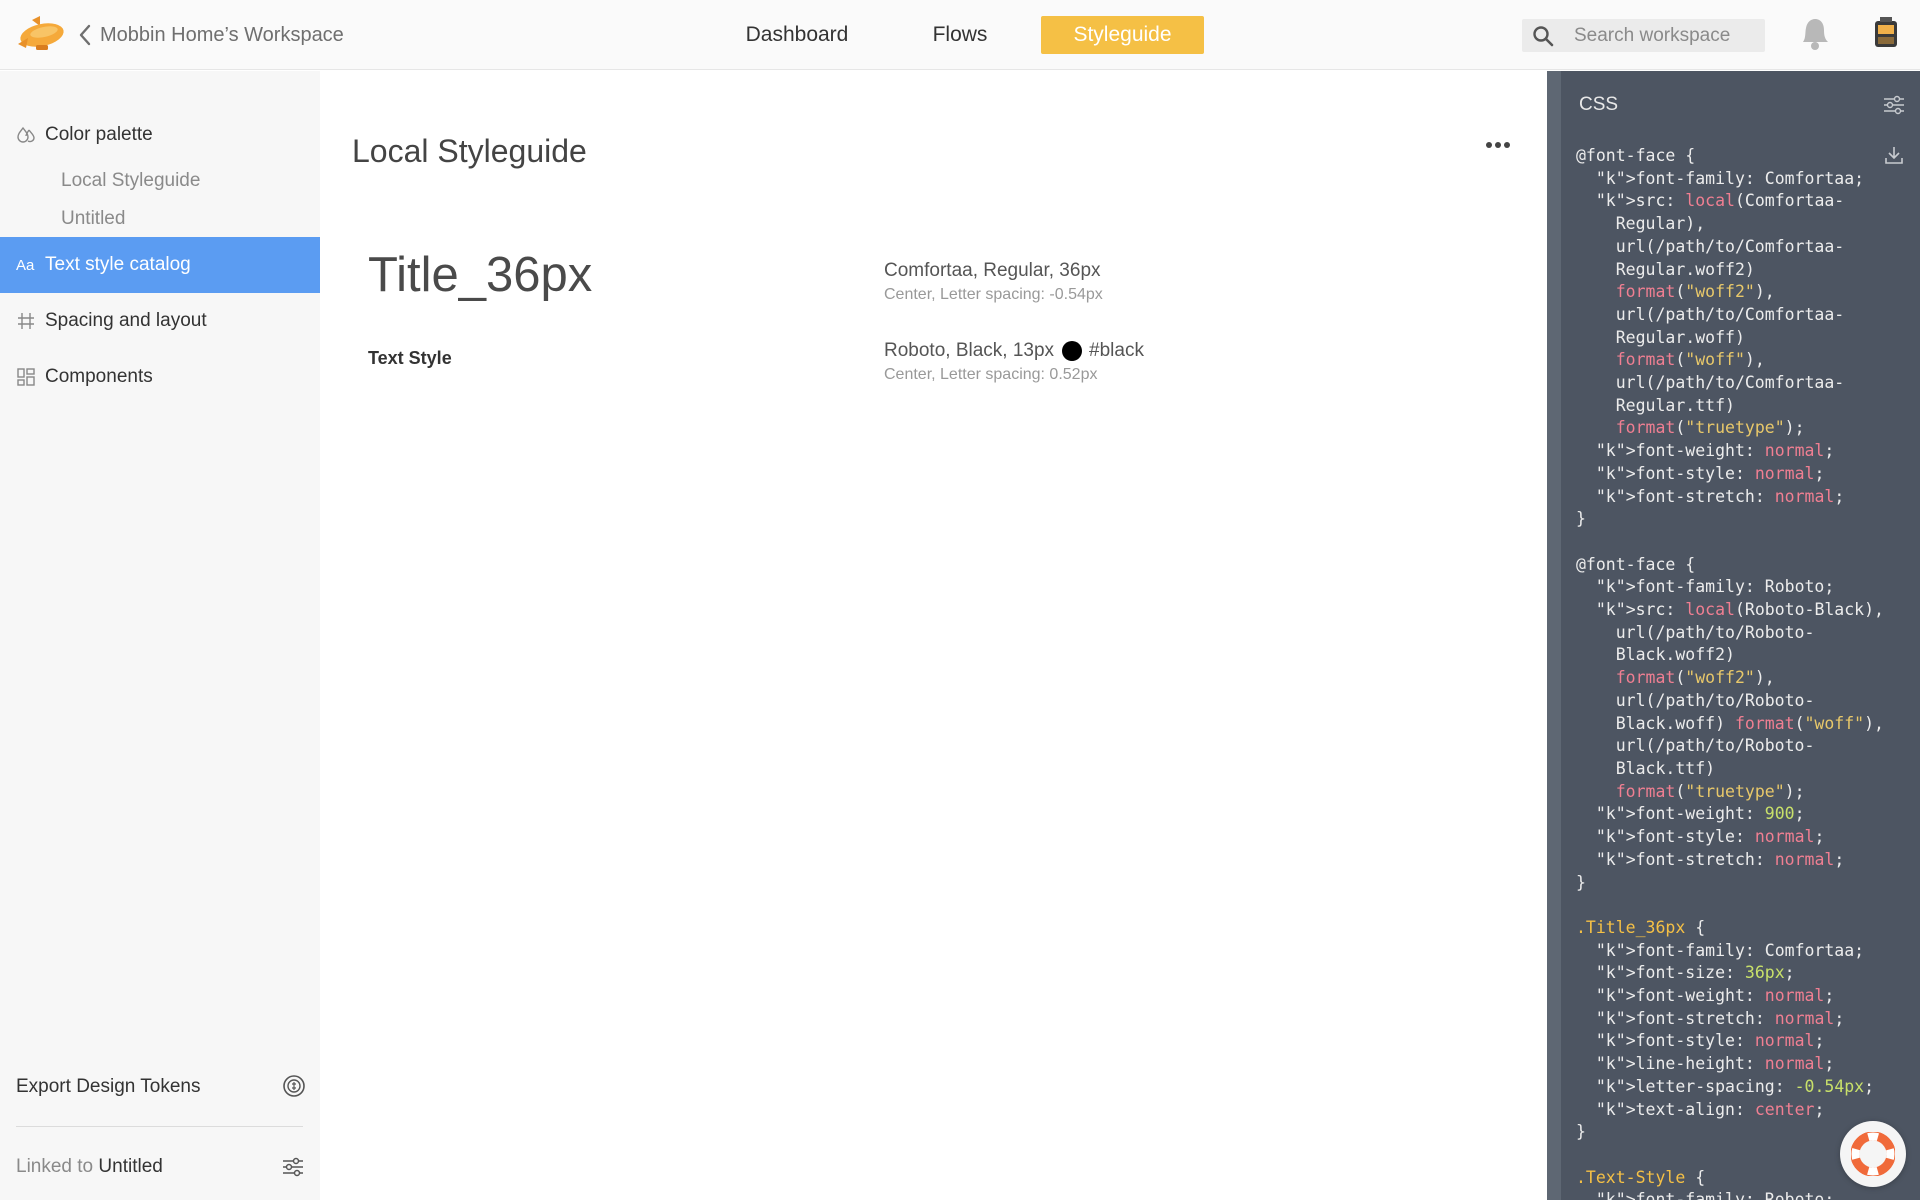 Image resolution: width=1920 pixels, height=1200 pixels. What do you see at coordinates (410, 358) in the screenshot?
I see `text-style-text-style-preview: Text Style` at bounding box center [410, 358].